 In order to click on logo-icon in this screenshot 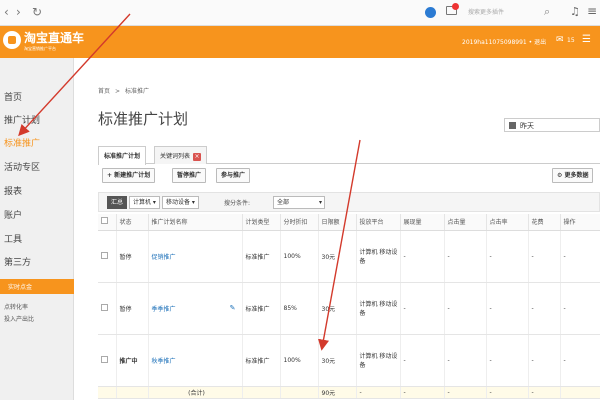, I will do `click(12, 40)`.